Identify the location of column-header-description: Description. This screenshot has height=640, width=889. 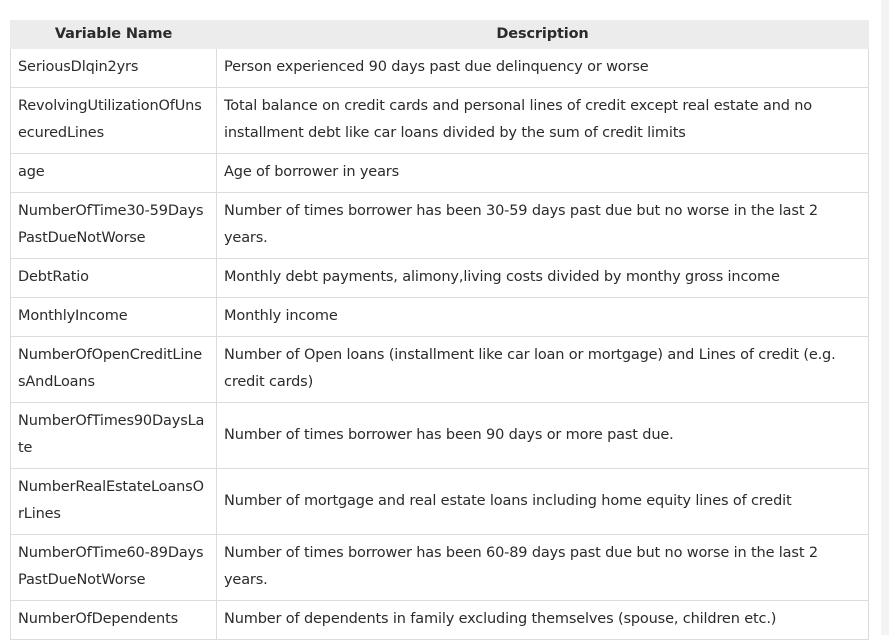
(542, 34).